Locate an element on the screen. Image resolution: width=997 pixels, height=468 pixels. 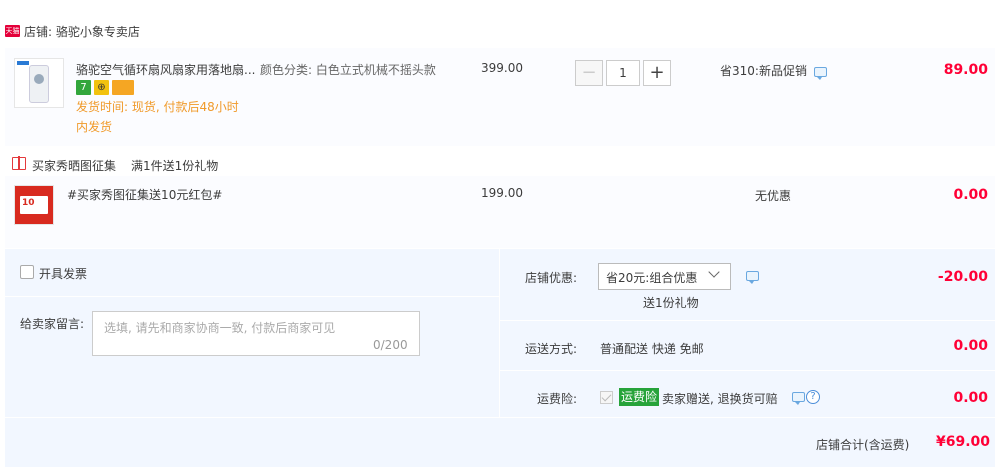
shop-discount-amount: -20.00 is located at coordinates (962, 277).